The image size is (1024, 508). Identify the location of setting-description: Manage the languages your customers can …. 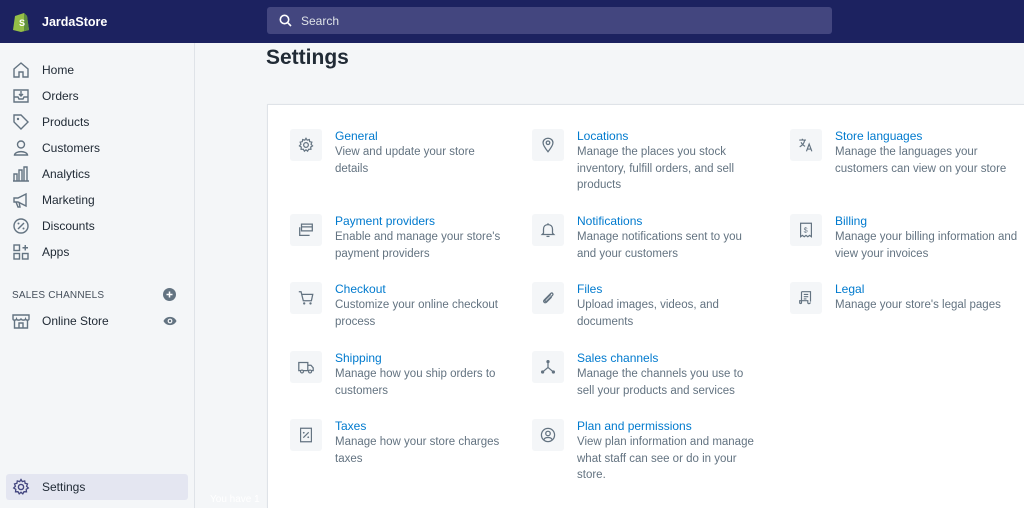
(921, 160).